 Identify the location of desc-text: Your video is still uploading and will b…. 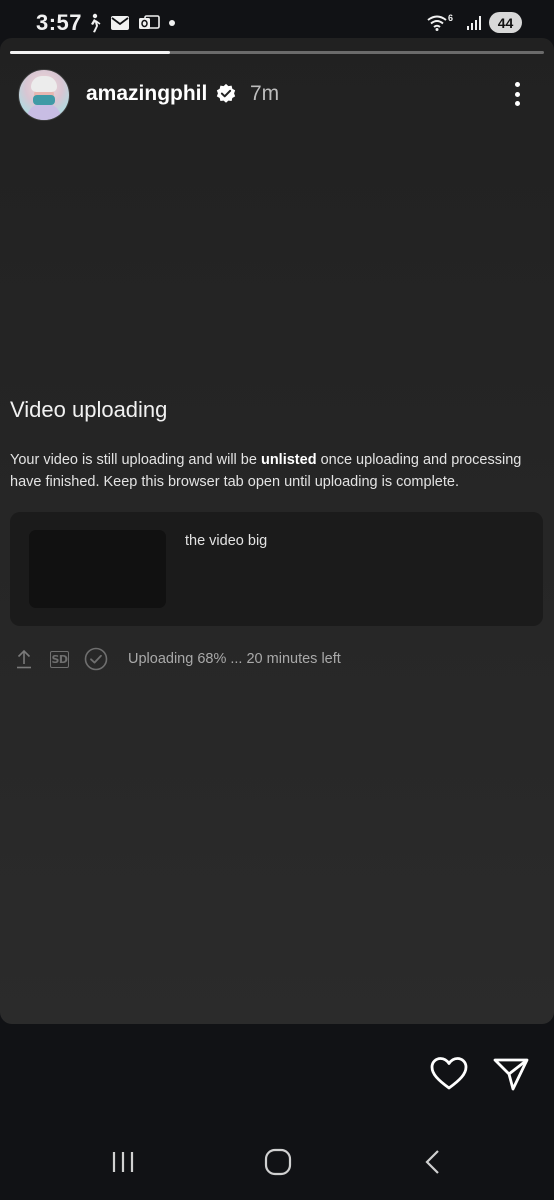
(135, 460).